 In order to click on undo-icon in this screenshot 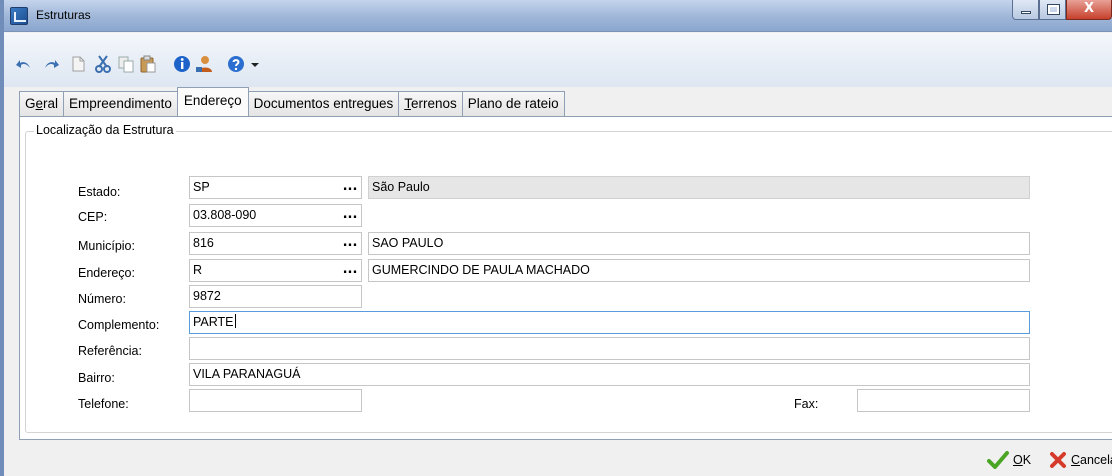, I will do `click(24, 64)`.